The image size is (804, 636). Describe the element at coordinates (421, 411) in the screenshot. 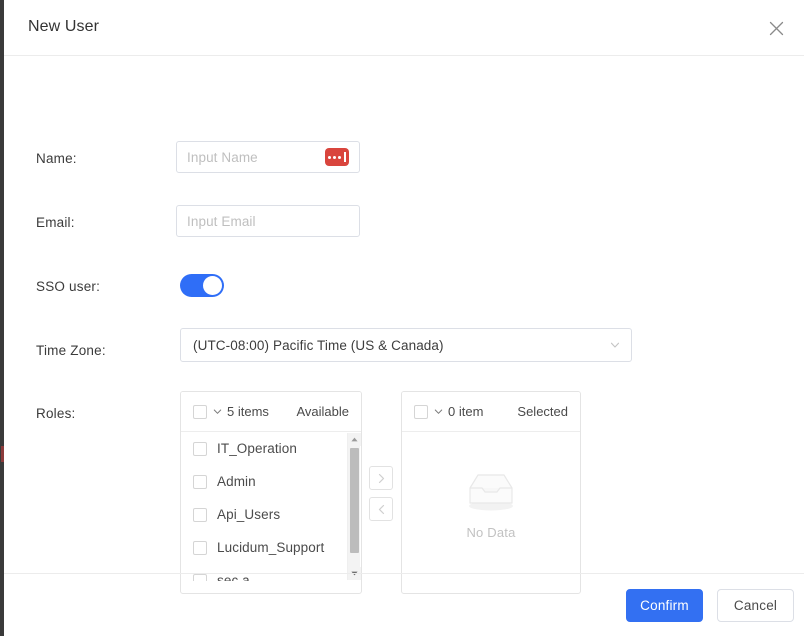

I see `roles-selected-select-all-checkbox` at that location.